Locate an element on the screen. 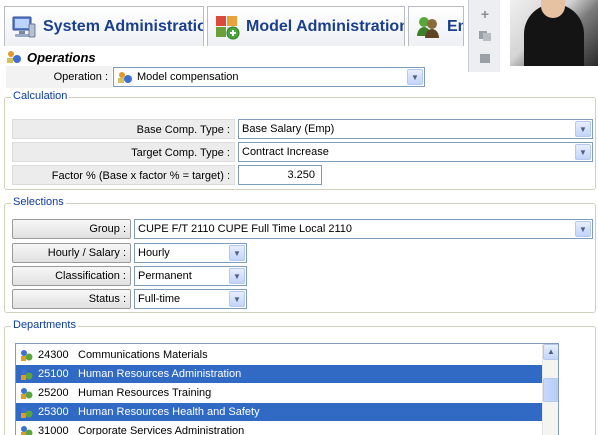 The height and width of the screenshot is (435, 598). classification-select: Permanent ▼ is located at coordinates (190, 276).